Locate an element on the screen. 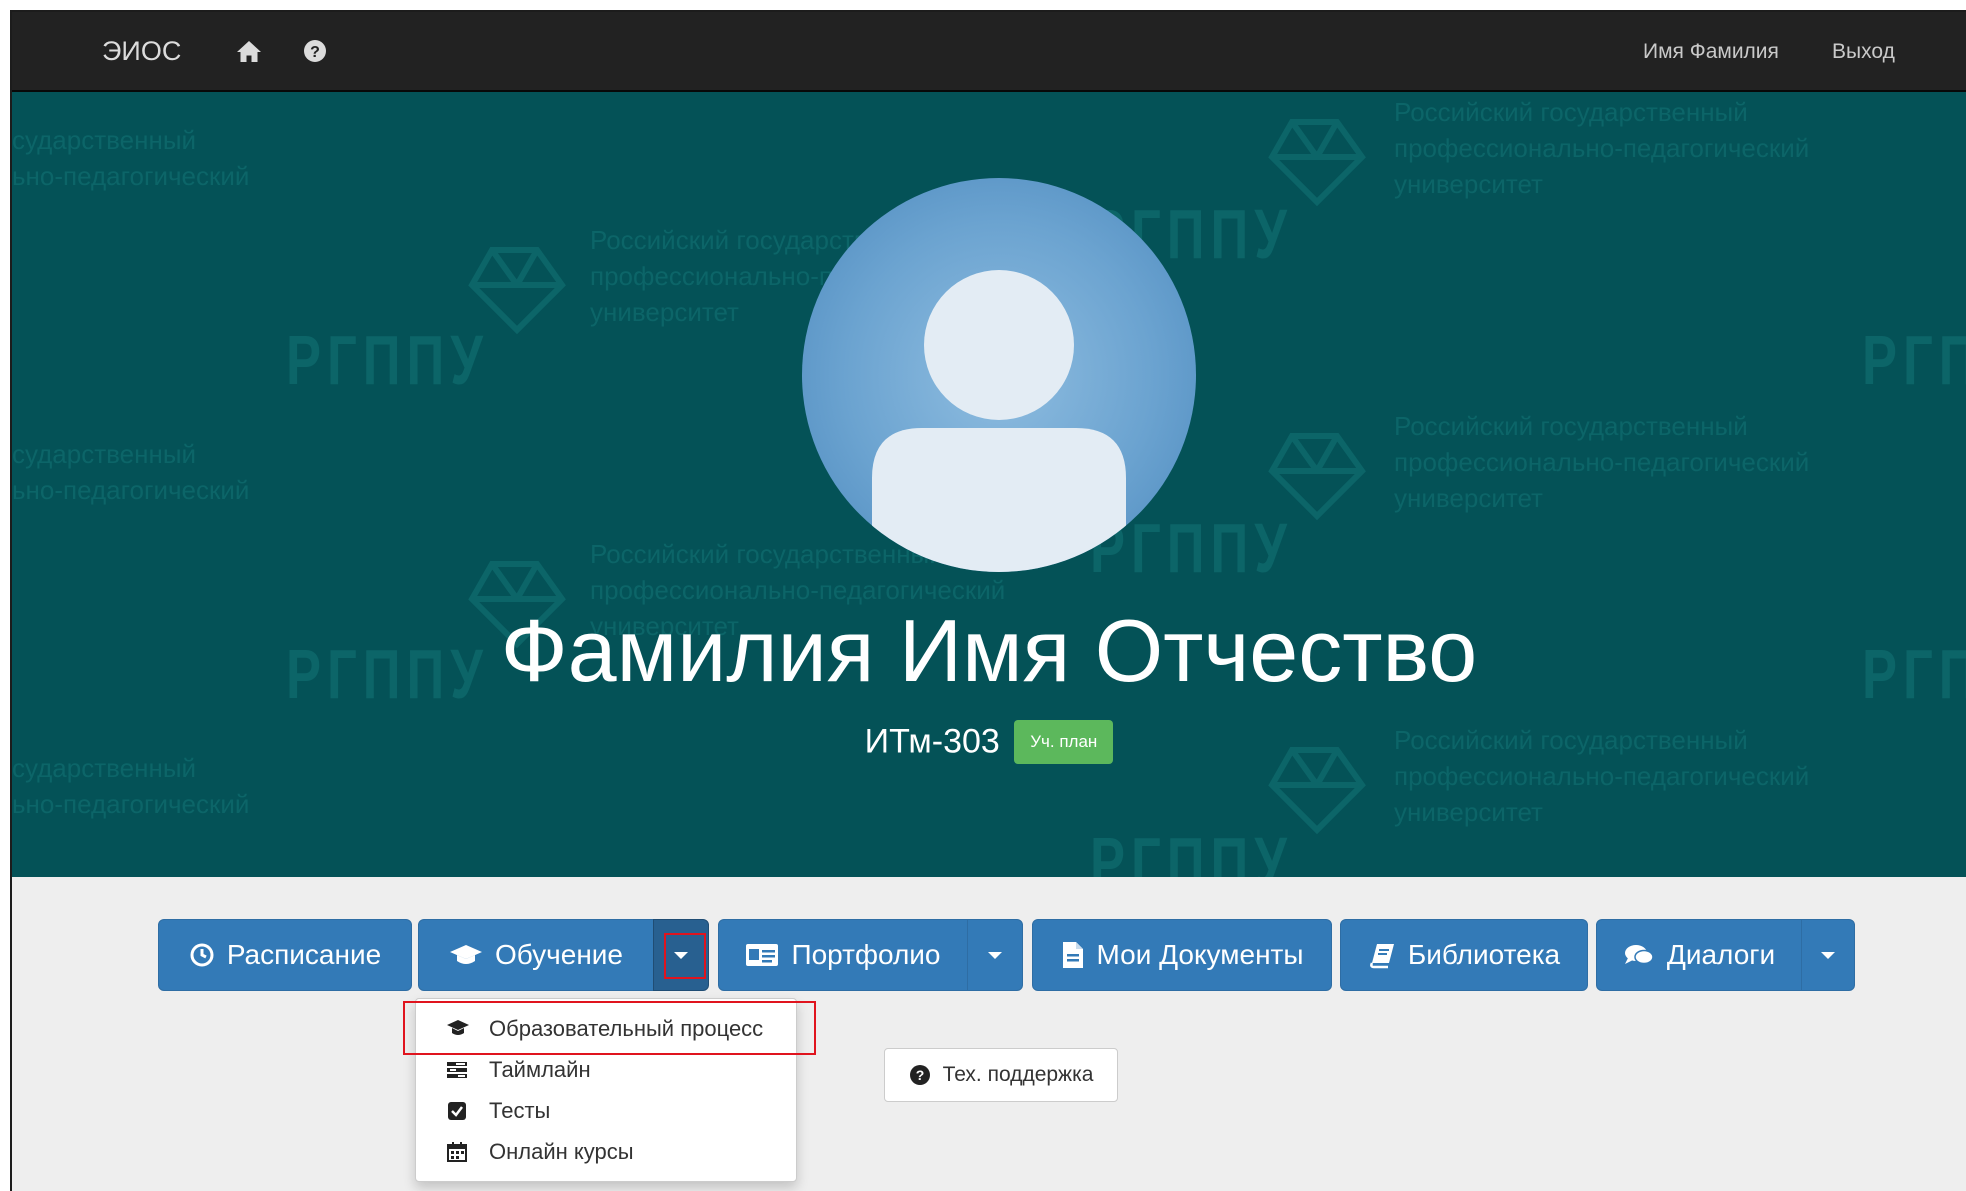  book-icon is located at coordinates (1382, 955).